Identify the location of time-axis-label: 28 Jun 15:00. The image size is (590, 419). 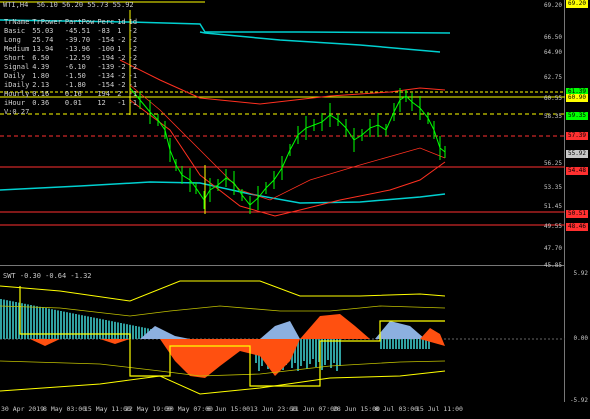
(356, 409).